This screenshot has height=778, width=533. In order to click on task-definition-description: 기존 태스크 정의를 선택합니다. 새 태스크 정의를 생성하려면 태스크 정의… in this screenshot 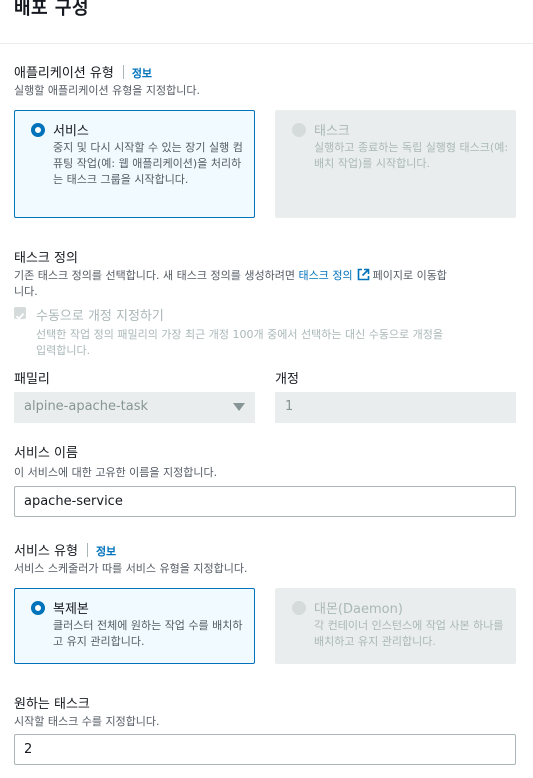, I will do `click(230, 275)`.